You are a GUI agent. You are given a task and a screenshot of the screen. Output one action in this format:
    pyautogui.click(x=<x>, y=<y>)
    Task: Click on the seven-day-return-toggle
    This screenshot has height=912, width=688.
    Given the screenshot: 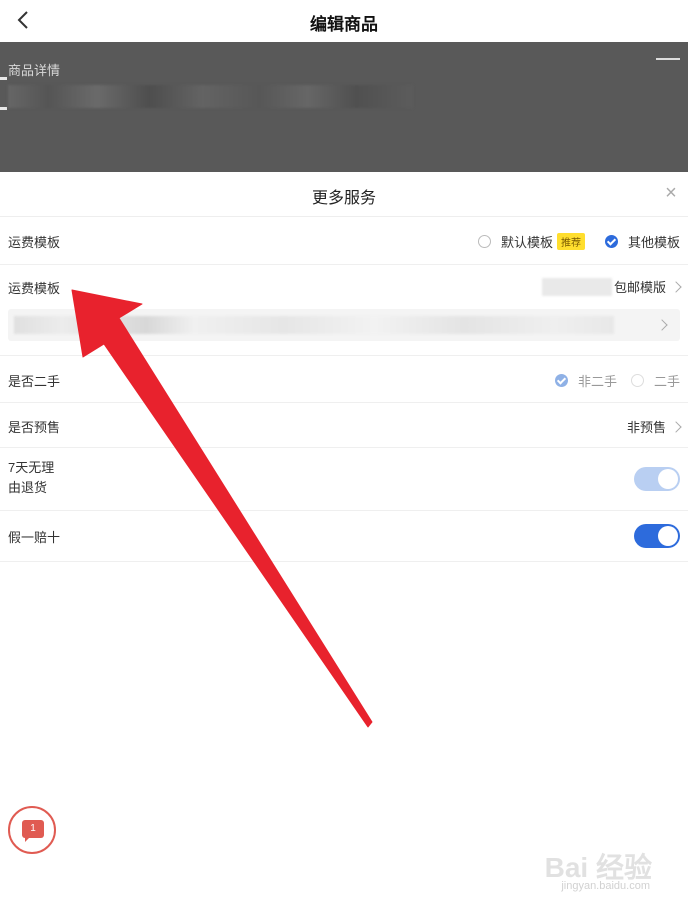 What is the action you would take?
    pyautogui.click(x=657, y=479)
    